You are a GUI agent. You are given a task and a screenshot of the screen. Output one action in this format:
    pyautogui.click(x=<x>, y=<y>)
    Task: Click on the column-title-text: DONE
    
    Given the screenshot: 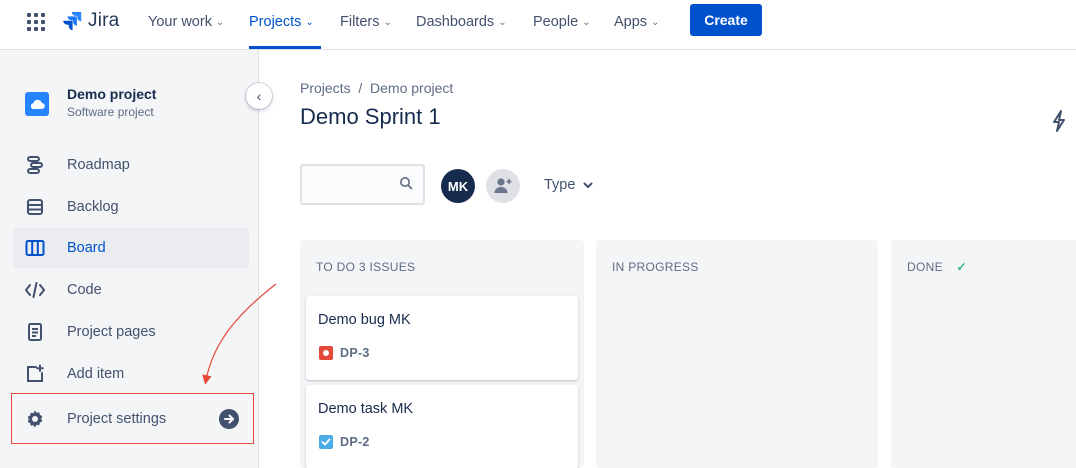 What is the action you would take?
    pyautogui.click(x=925, y=267)
    